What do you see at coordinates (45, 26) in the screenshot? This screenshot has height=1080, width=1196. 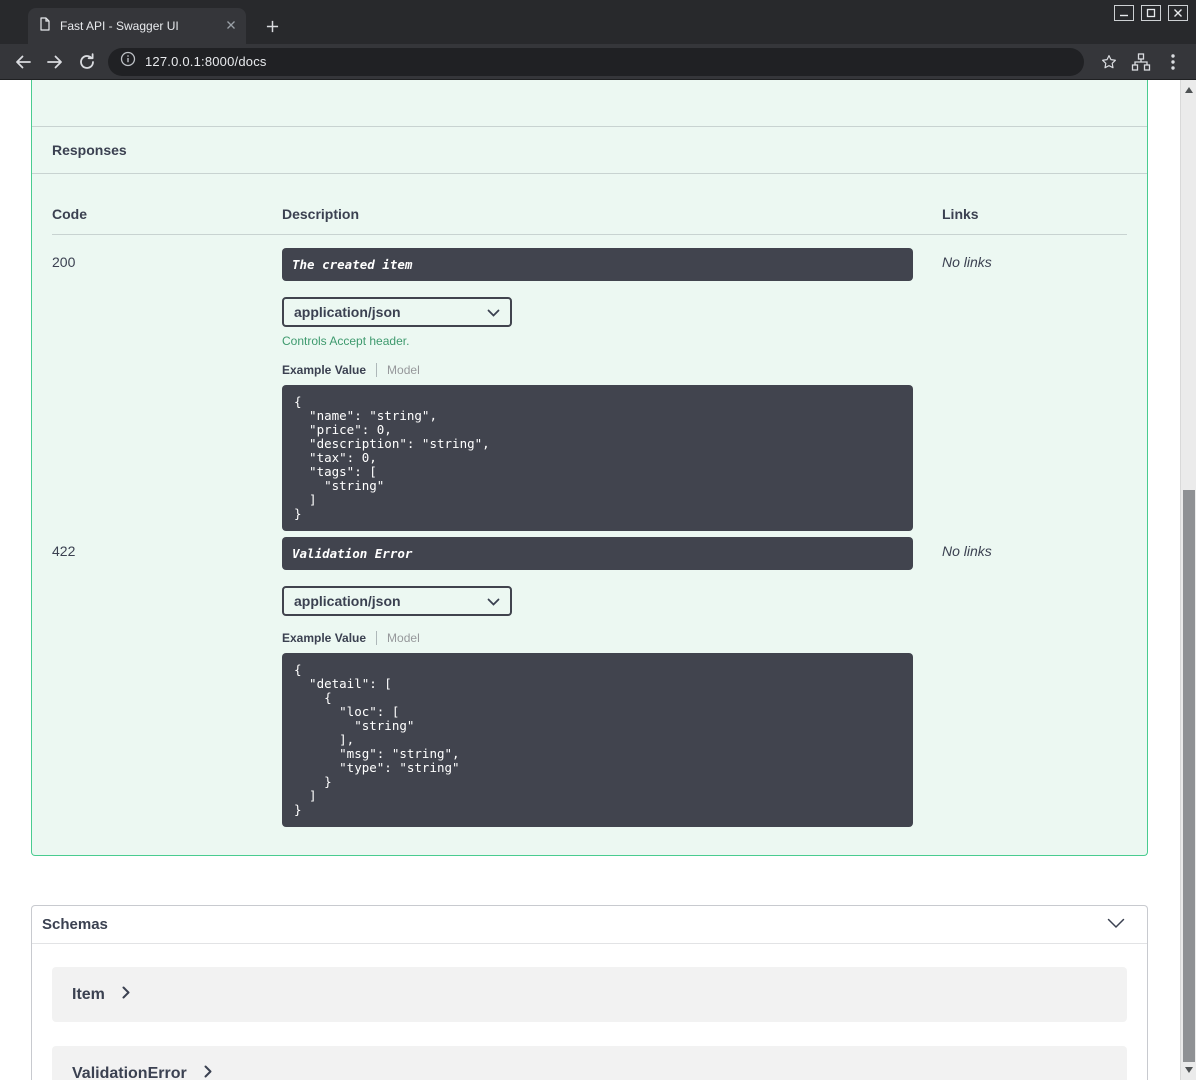 I see `page-icon` at bounding box center [45, 26].